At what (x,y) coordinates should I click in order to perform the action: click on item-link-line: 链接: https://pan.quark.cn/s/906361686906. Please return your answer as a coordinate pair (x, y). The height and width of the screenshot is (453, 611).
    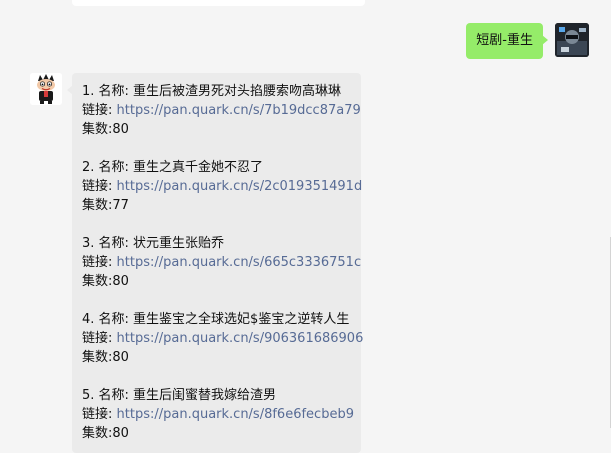
    Looking at the image, I should click on (223, 338).